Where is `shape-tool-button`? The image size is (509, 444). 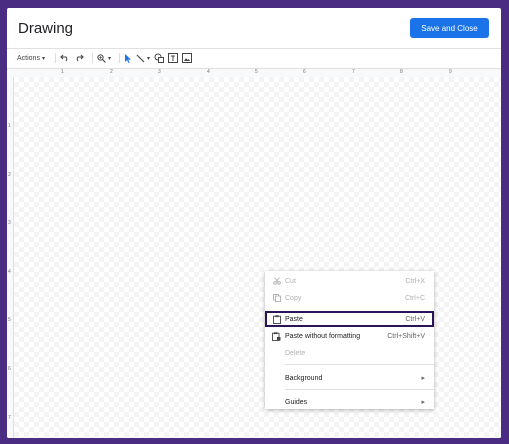
shape-tool-button is located at coordinates (159, 58).